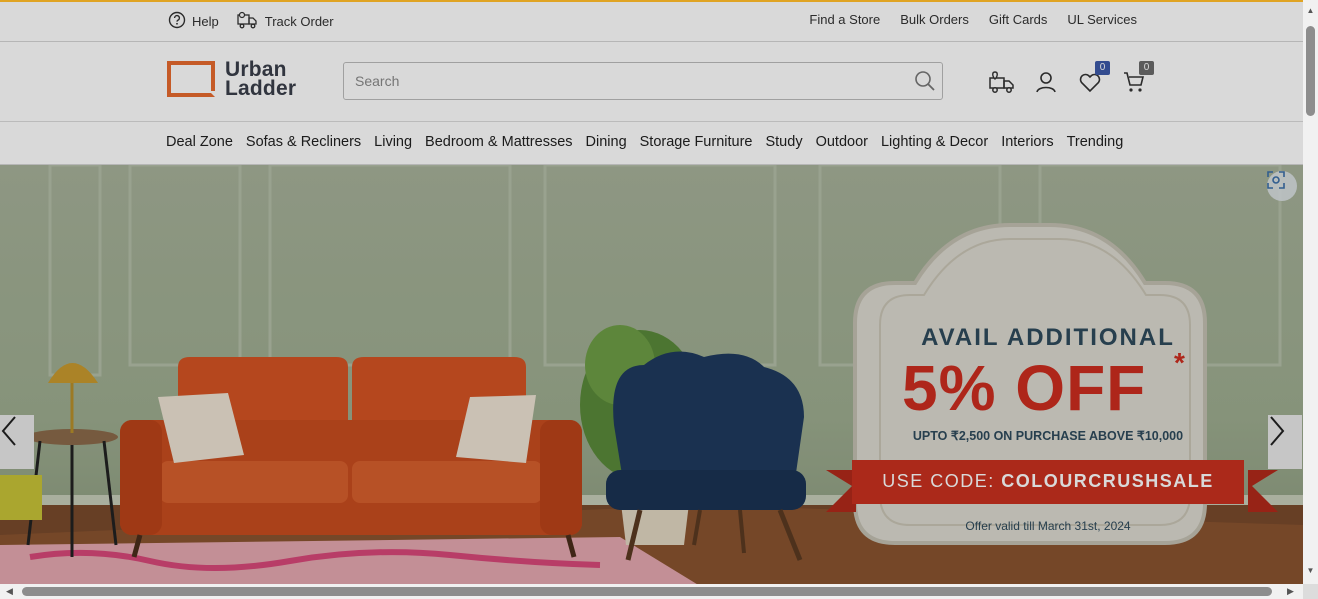 This screenshot has height=599, width=1318. Describe the element at coordinates (1146, 68) in the screenshot. I see `cart-count-badge: 0` at that location.